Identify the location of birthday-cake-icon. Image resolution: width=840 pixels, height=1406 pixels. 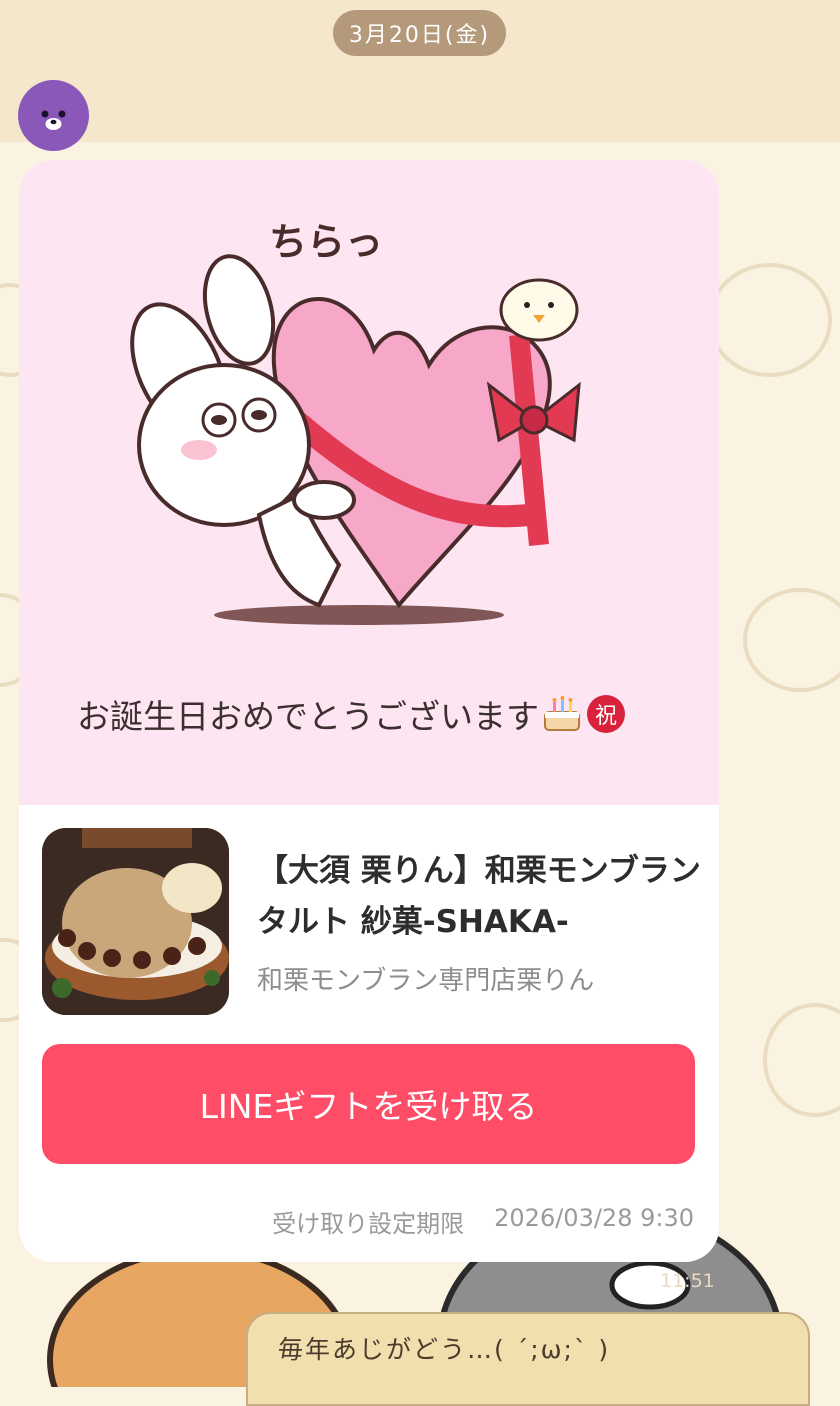
(562, 713).